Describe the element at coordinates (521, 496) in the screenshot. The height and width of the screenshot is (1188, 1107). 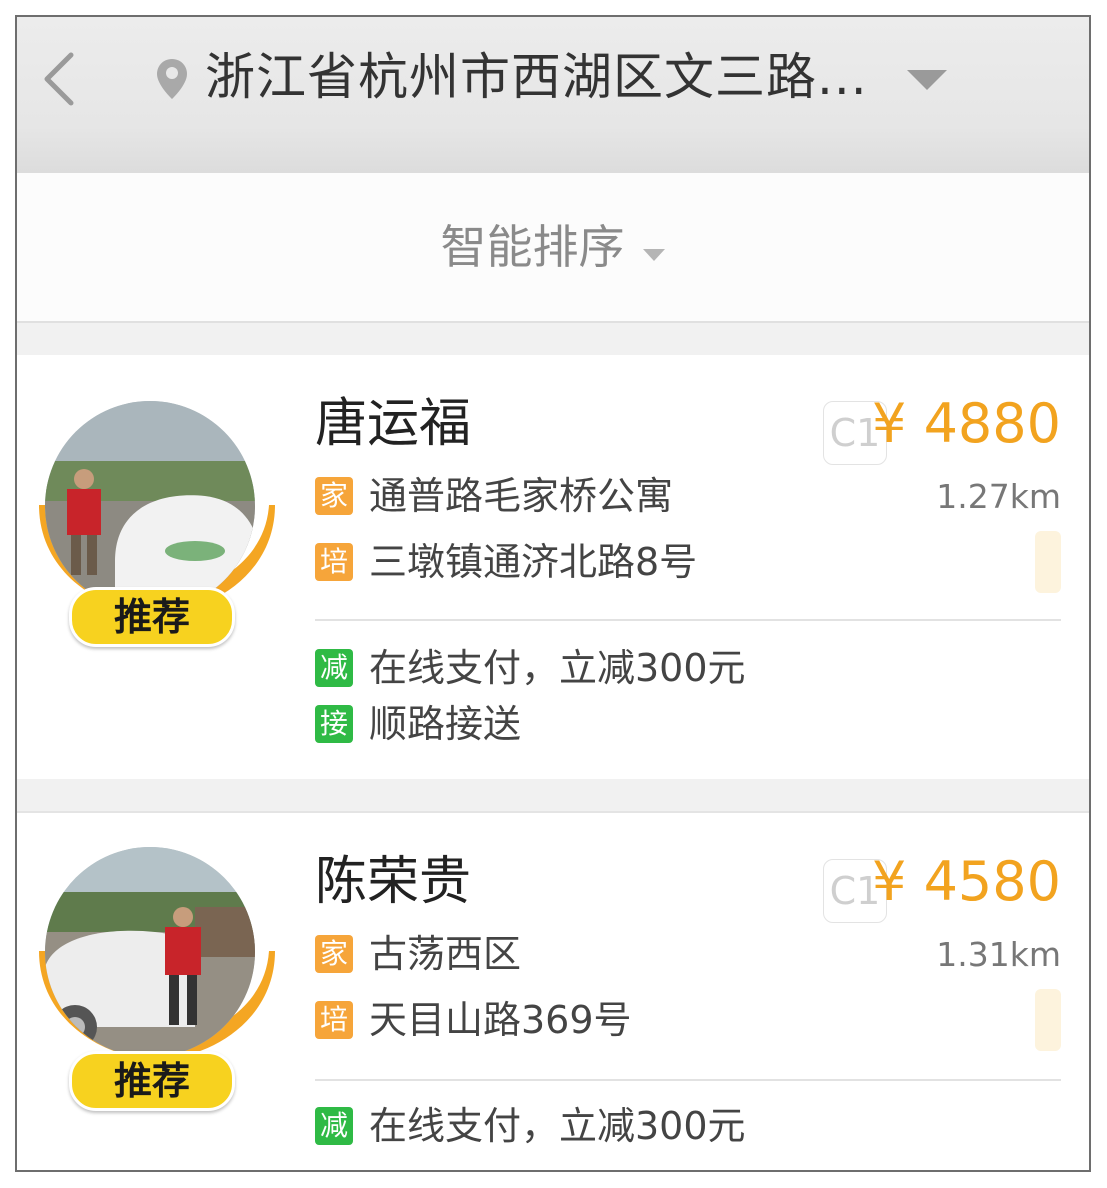
I see `home-address: 通普路毛家桥公寓` at that location.